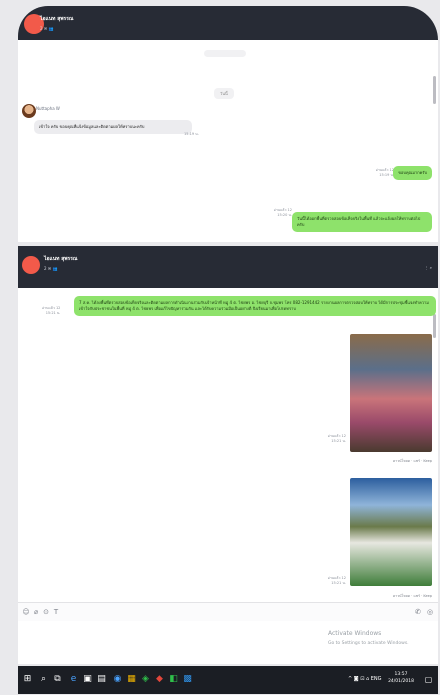 Image resolution: width=440 pixels, height=695 pixels. I want to click on activation-title: Activate Windows, so click(355, 633).